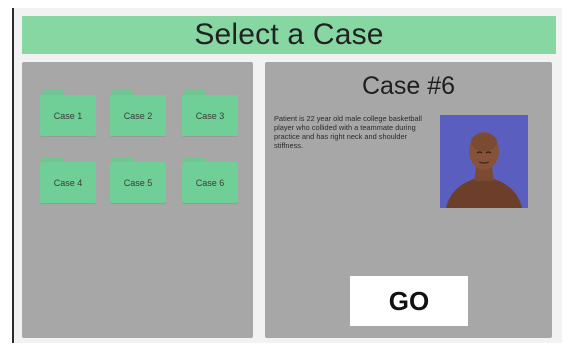 The image size is (569, 345). I want to click on case-4-folder: Case 4, so click(68, 180).